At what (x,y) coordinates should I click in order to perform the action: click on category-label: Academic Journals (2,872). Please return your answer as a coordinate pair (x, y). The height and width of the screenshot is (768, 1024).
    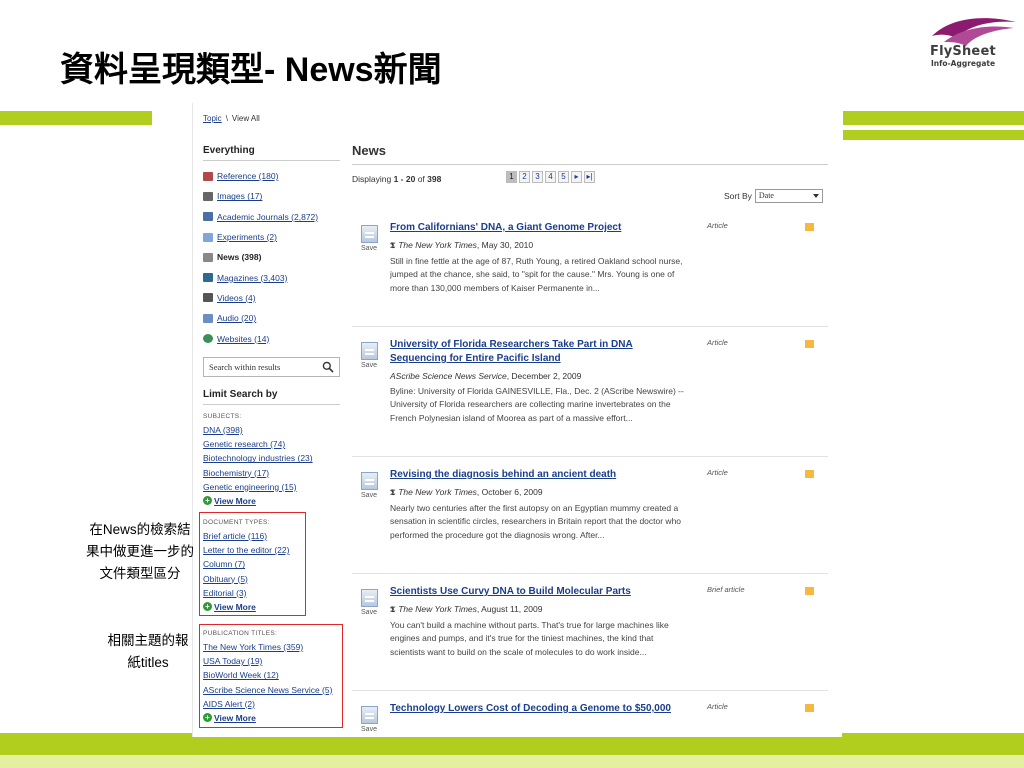
    Looking at the image, I should click on (267, 217).